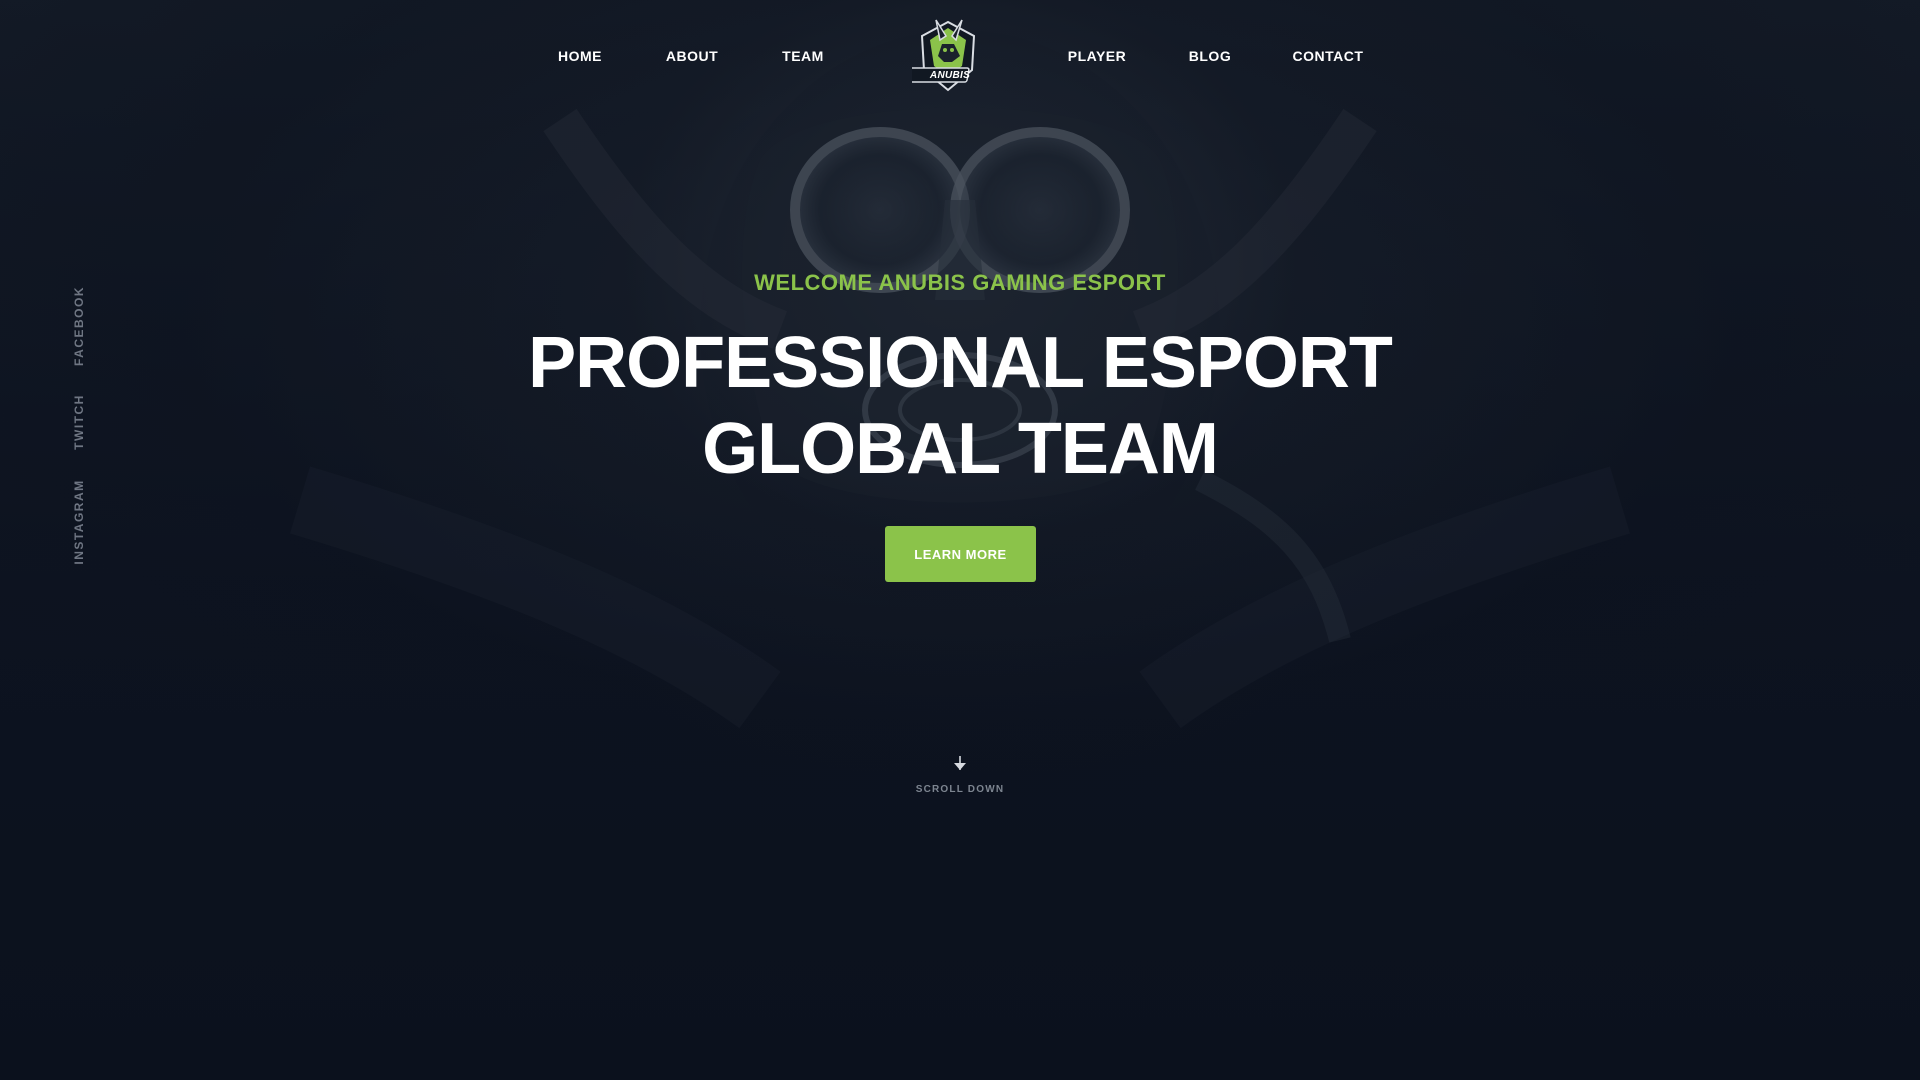  I want to click on nav-team: TEAM, so click(803, 56).